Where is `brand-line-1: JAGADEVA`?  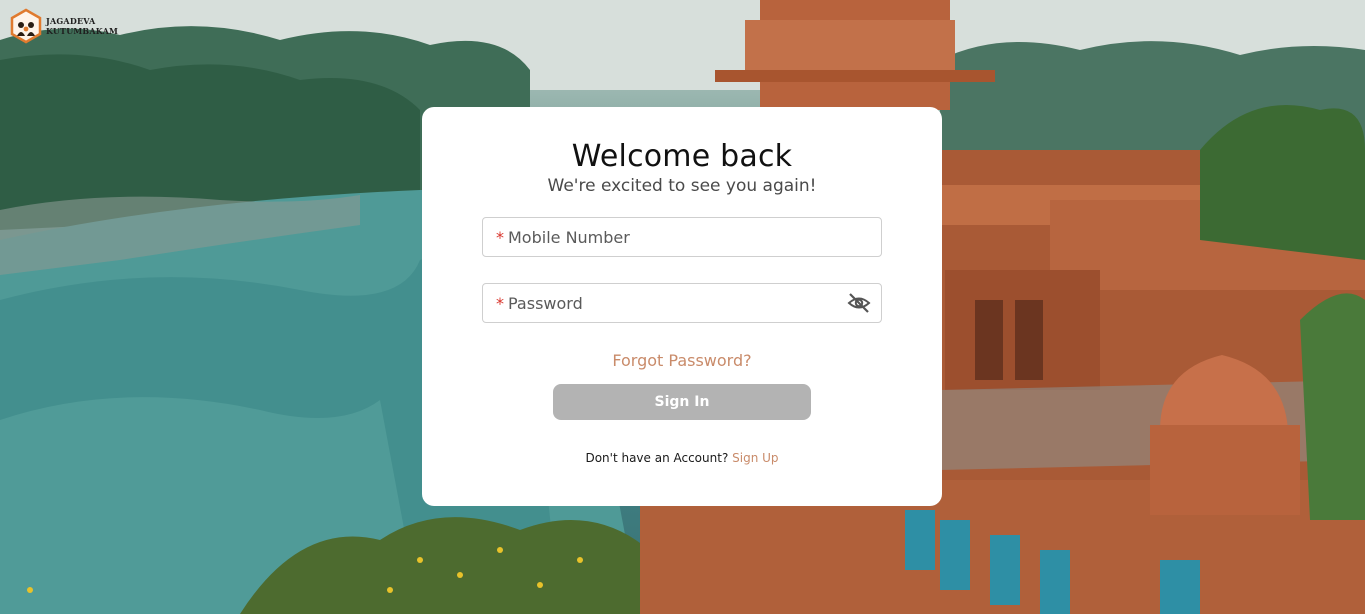 brand-line-1: JAGADEVA is located at coordinates (71, 21).